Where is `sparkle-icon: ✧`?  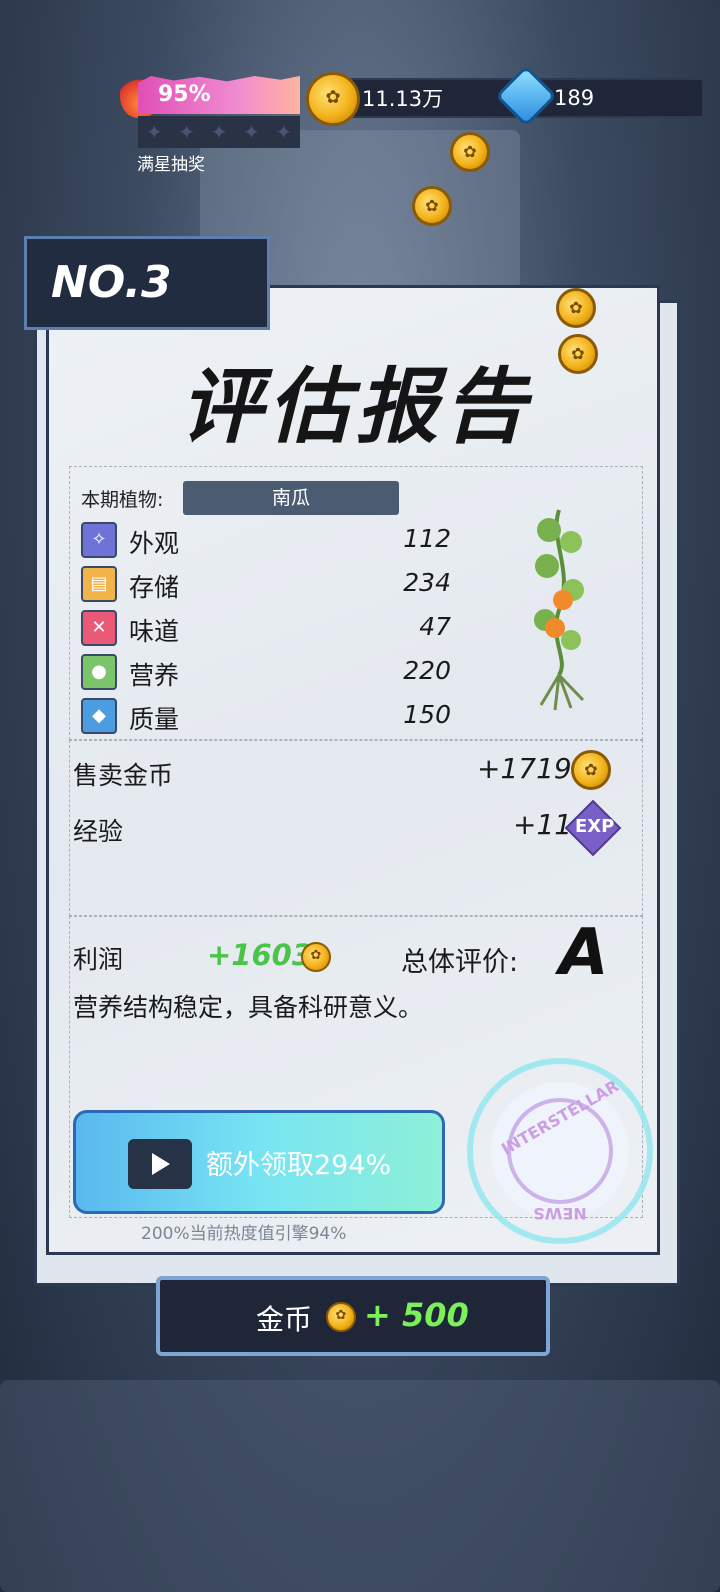
sparkle-icon: ✧ is located at coordinates (99, 540).